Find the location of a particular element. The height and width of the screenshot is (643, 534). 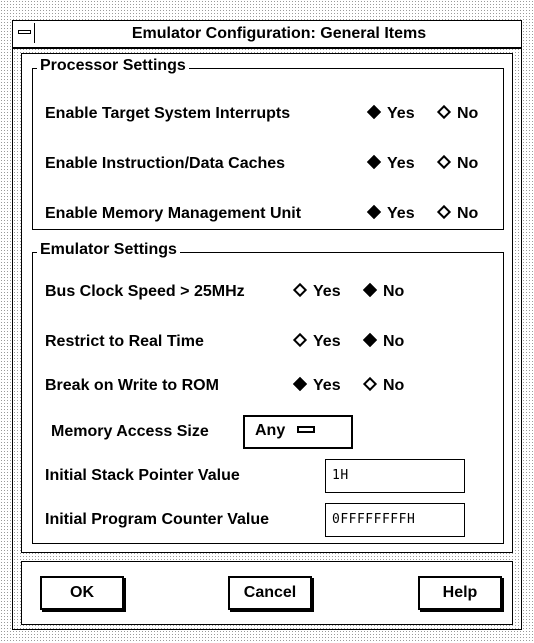

memory-access-label: Memory Access Size is located at coordinates (130, 431).